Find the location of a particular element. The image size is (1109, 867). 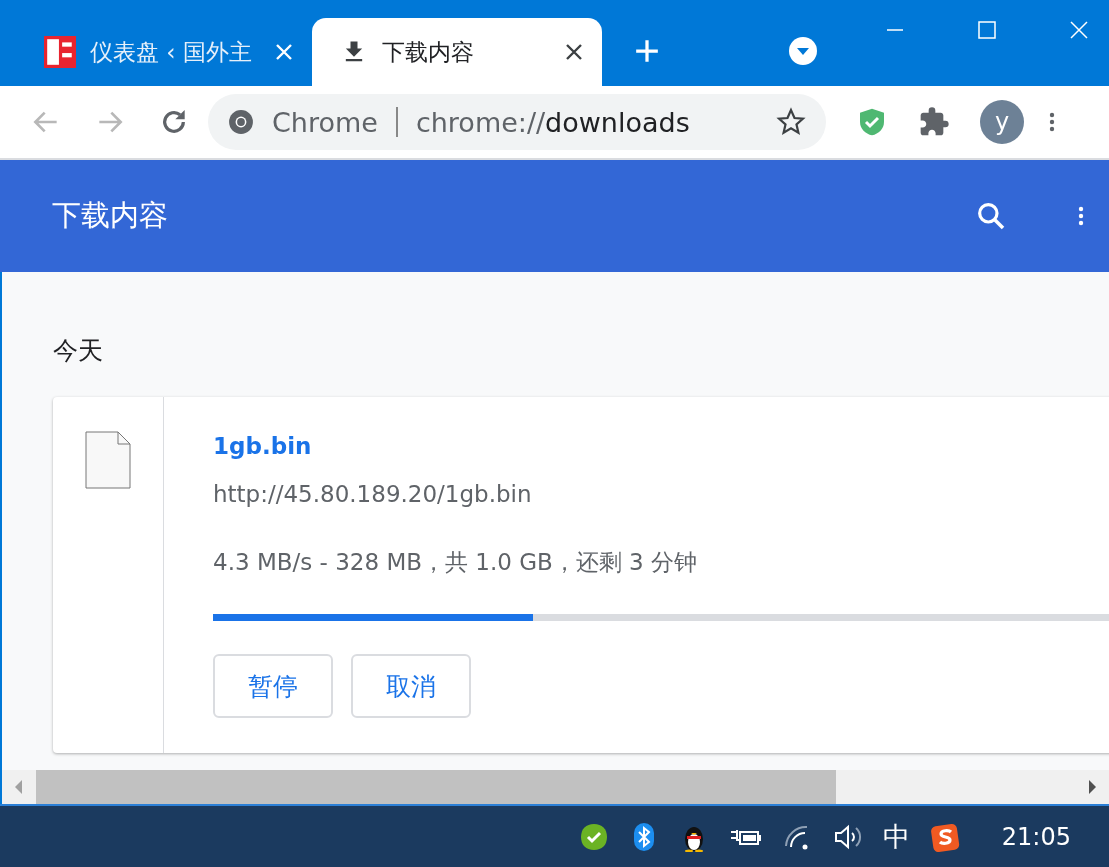

close-icon is located at coordinates (1079, 30).